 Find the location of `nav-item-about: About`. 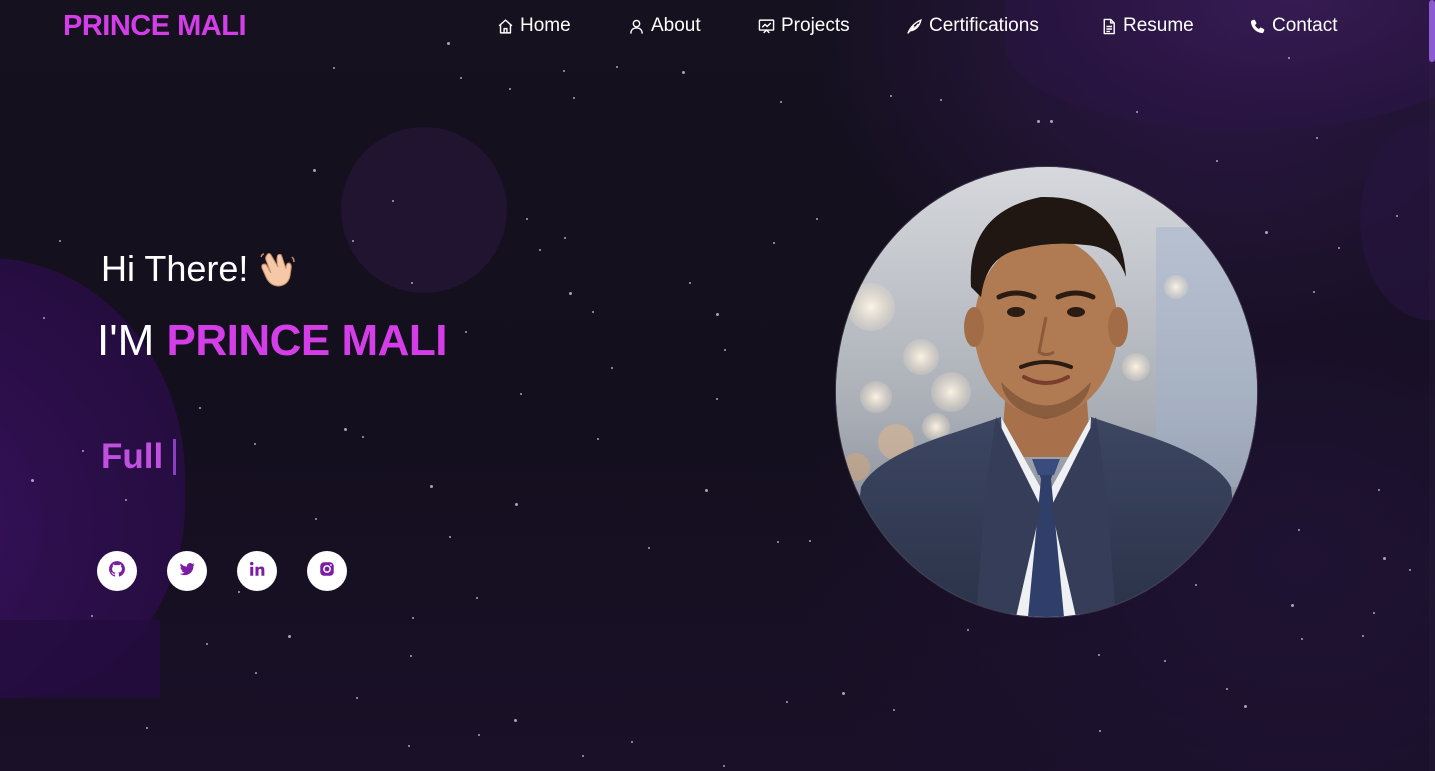

nav-item-about: About is located at coordinates (664, 26).